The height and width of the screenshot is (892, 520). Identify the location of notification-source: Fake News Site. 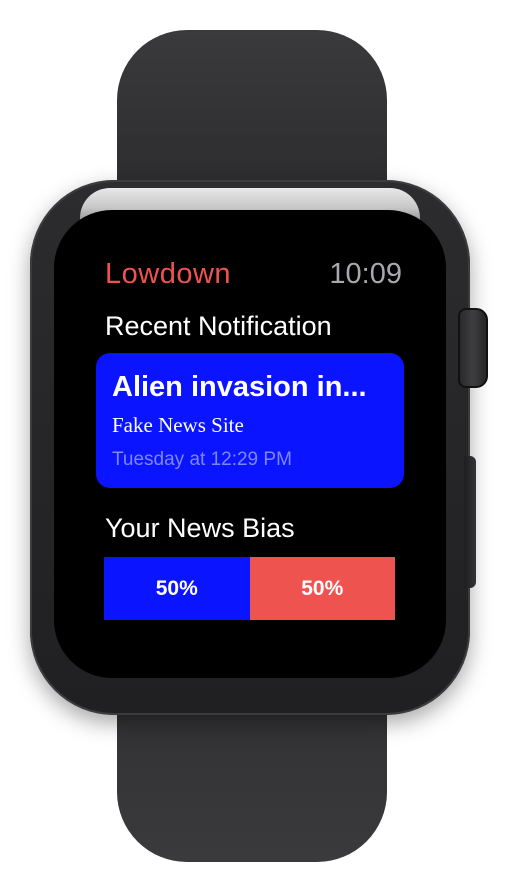
(178, 425).